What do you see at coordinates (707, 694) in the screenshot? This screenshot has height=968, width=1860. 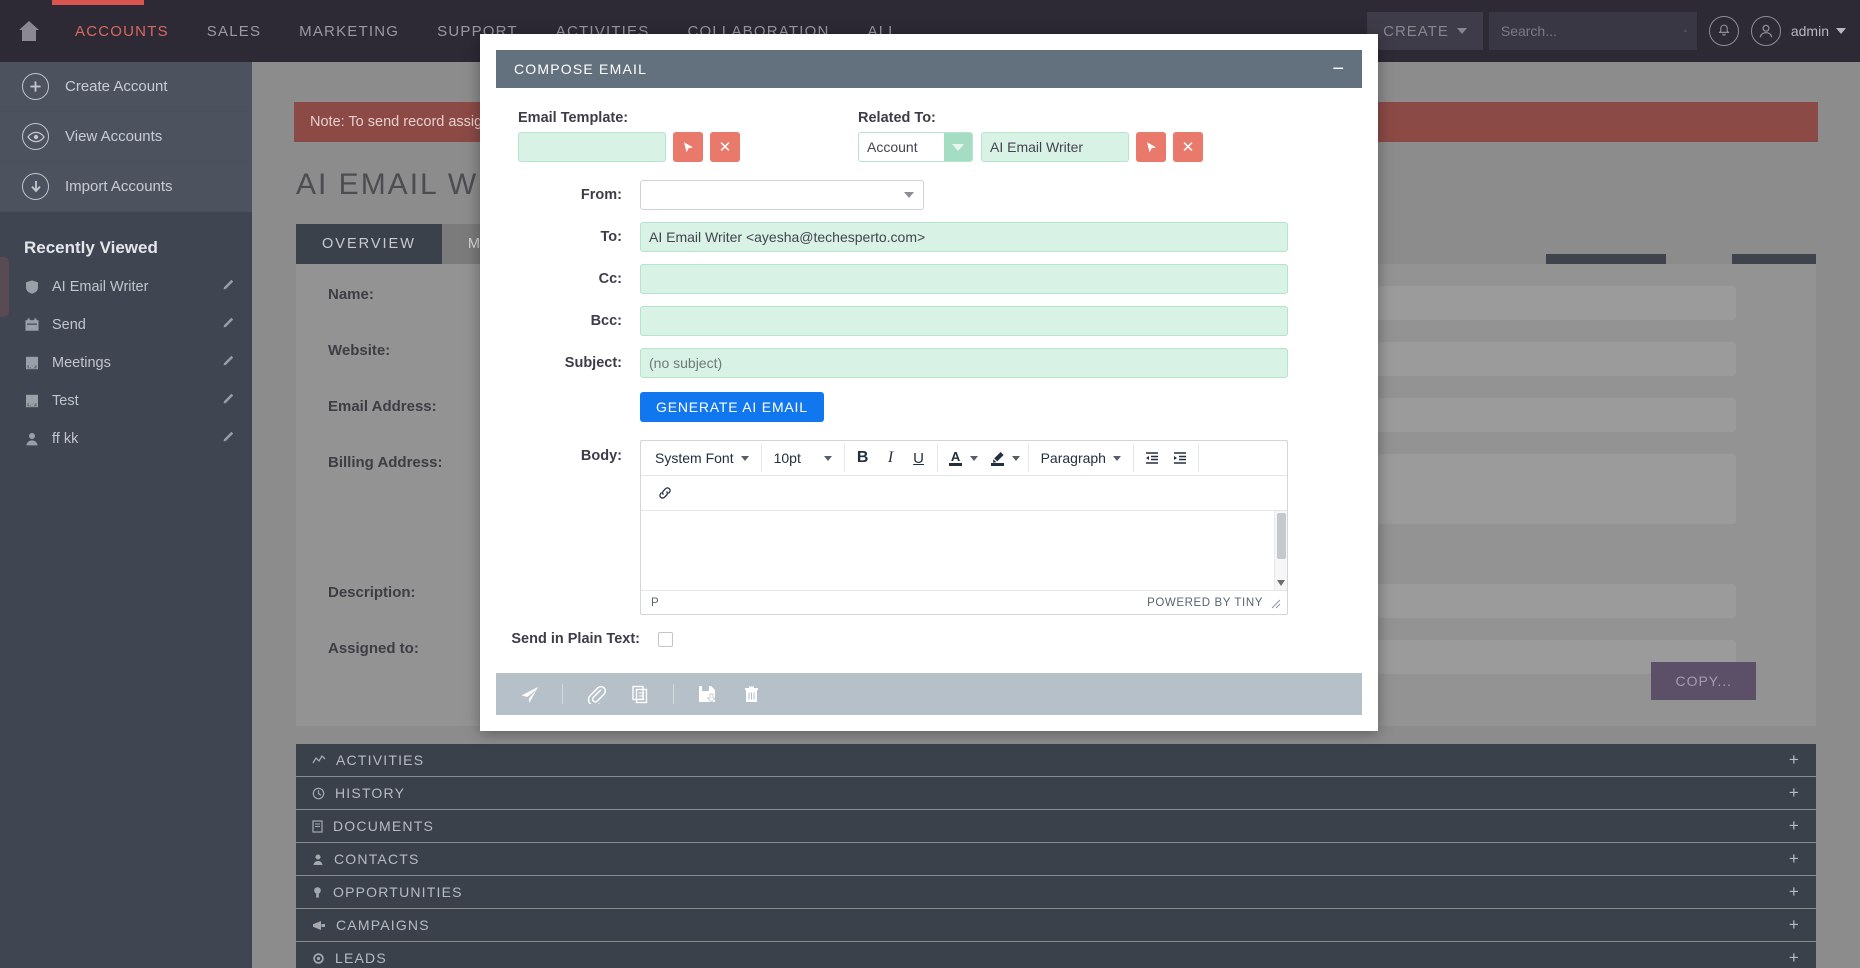 I see `save-disk-icon` at bounding box center [707, 694].